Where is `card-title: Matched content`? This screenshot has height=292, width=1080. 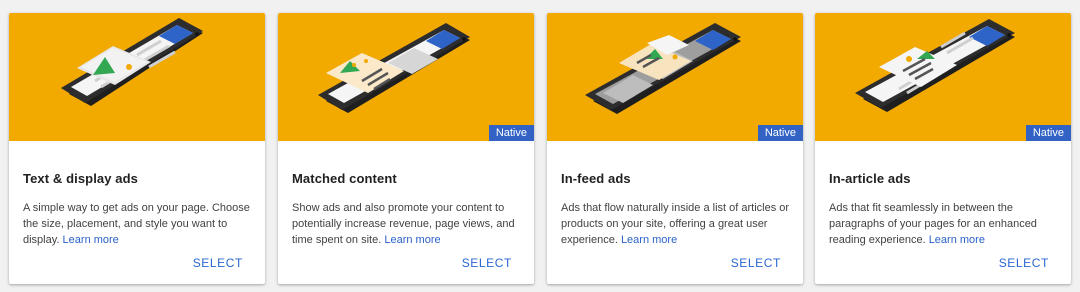 card-title: Matched content is located at coordinates (344, 178).